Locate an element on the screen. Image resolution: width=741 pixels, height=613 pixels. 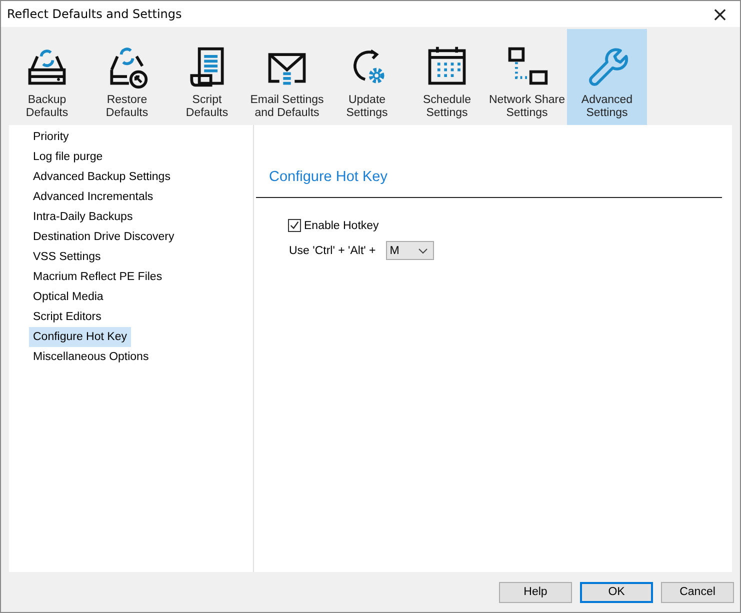
window-title: Reflect Defaults and Settings is located at coordinates (94, 14).